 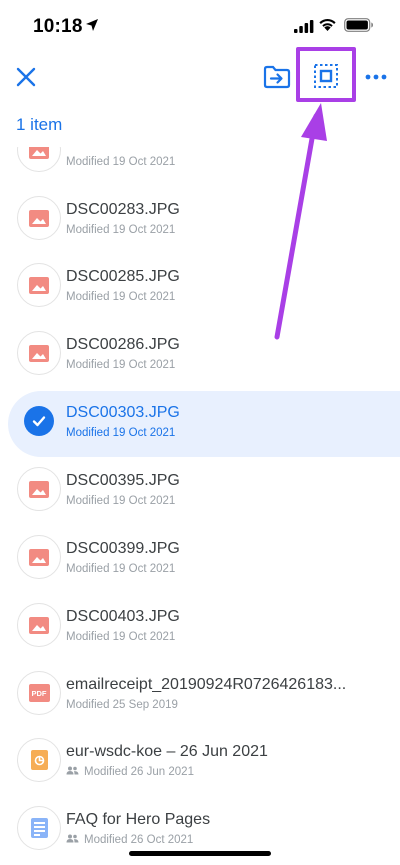 I want to click on file-modified-date: Modified 26 Jun 2021, so click(x=130, y=772).